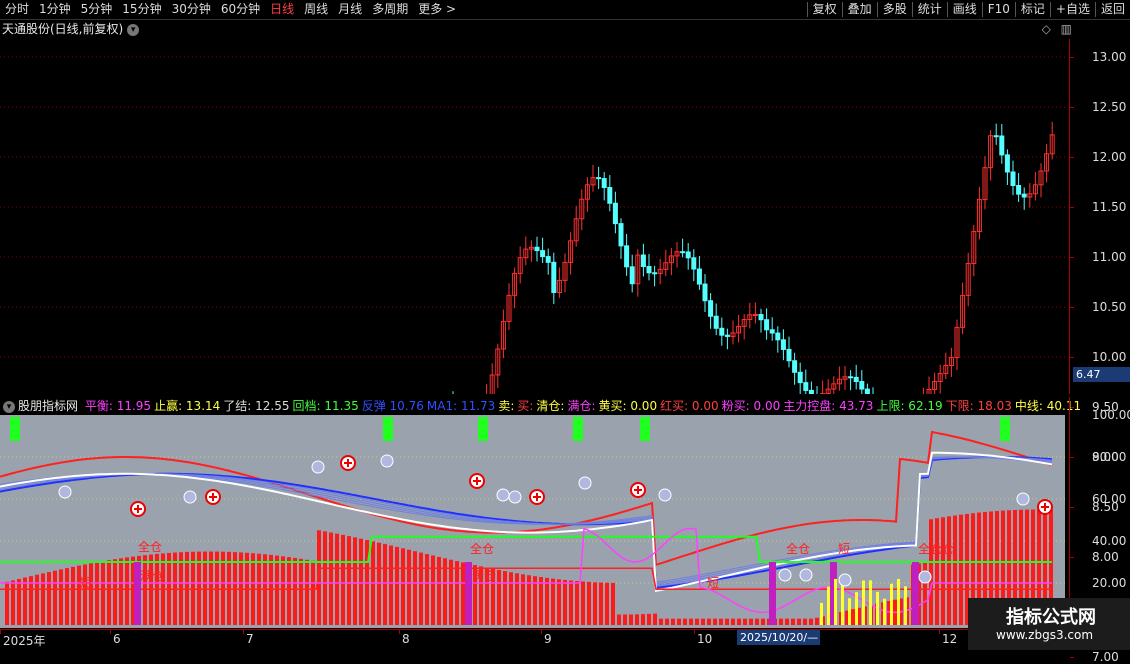  What do you see at coordinates (1046, 29) in the screenshot?
I see `diamond-icon: ◇` at bounding box center [1046, 29].